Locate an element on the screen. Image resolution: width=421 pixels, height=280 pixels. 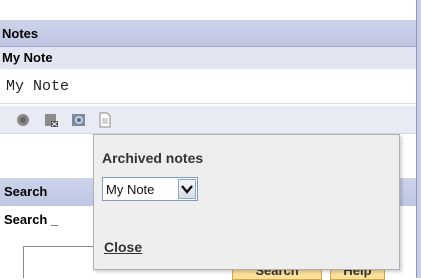
popup-title: Archived notes is located at coordinates (153, 158).